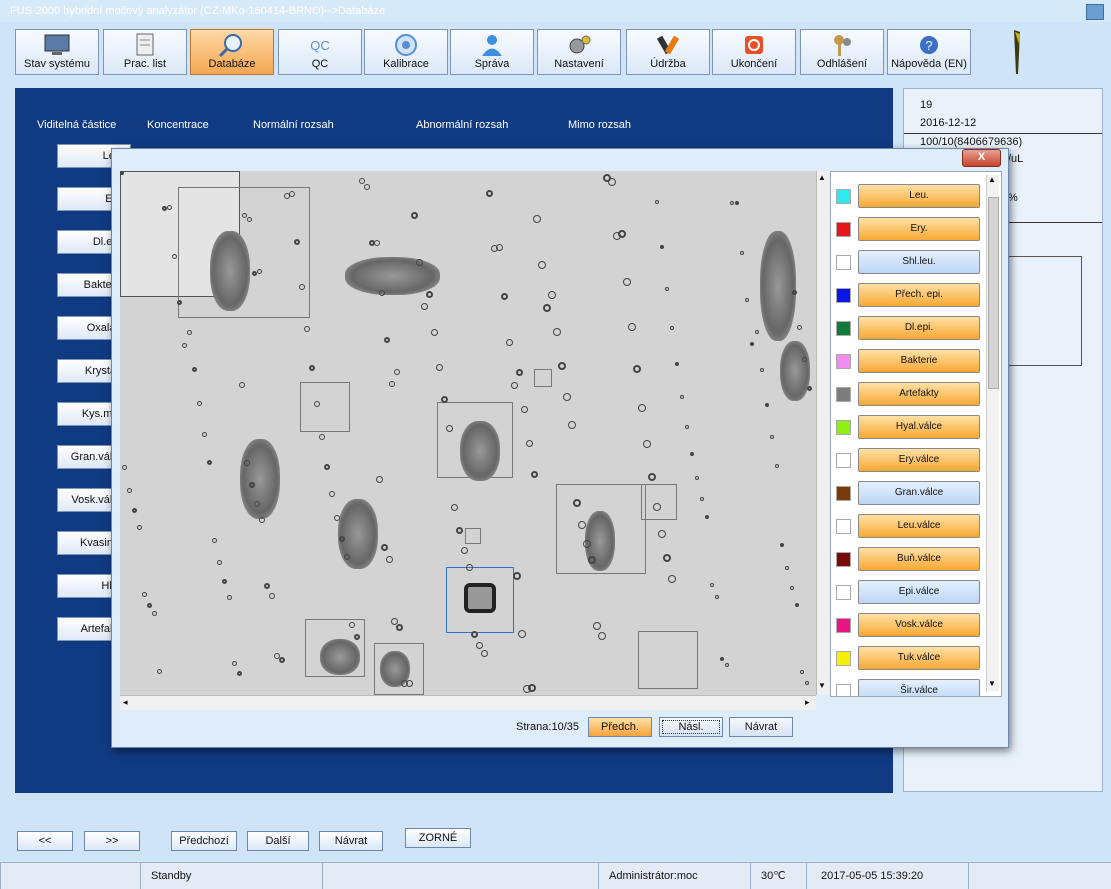 This screenshot has height=889, width=1111. Describe the element at coordinates (620, 727) in the screenshot. I see `previous-image-button: Předch.` at that location.